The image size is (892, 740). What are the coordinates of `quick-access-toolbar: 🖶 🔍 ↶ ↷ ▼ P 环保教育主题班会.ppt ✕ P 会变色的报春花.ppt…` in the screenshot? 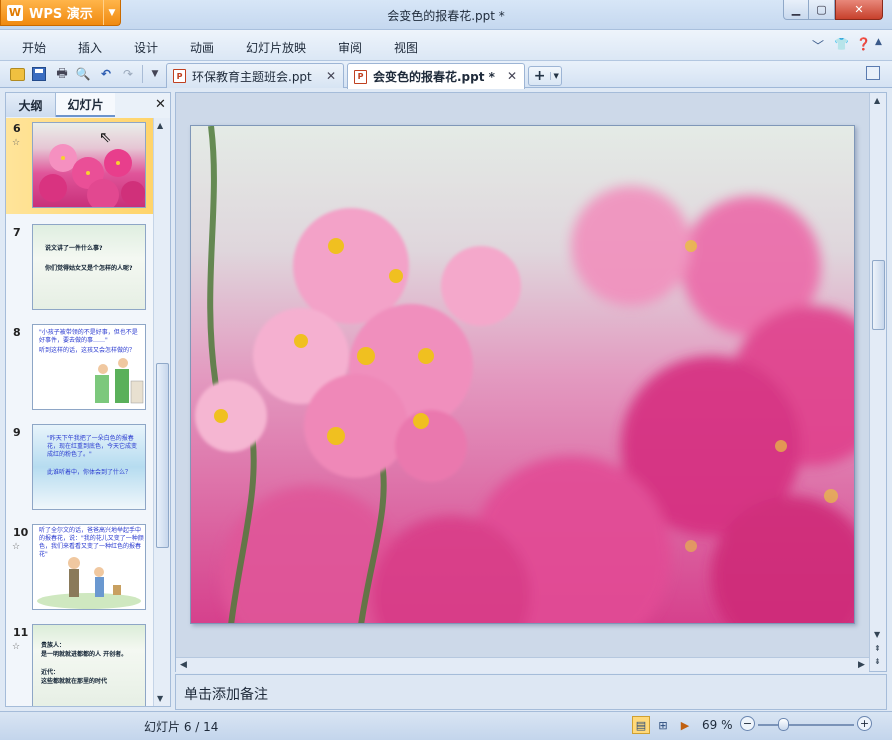 It's located at (446, 75).